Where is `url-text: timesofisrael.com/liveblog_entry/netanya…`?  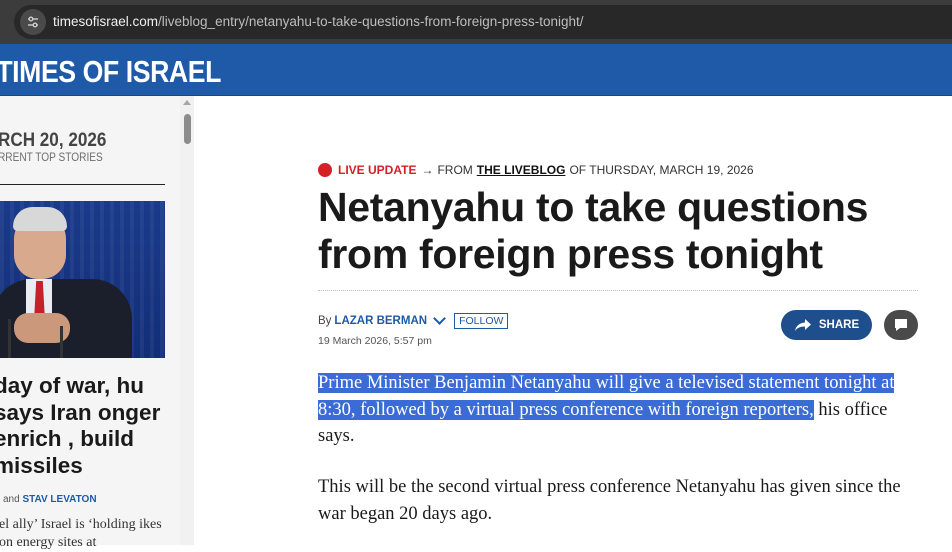
url-text: timesofisrael.com/liveblog_entry/netanya… is located at coordinates (318, 21).